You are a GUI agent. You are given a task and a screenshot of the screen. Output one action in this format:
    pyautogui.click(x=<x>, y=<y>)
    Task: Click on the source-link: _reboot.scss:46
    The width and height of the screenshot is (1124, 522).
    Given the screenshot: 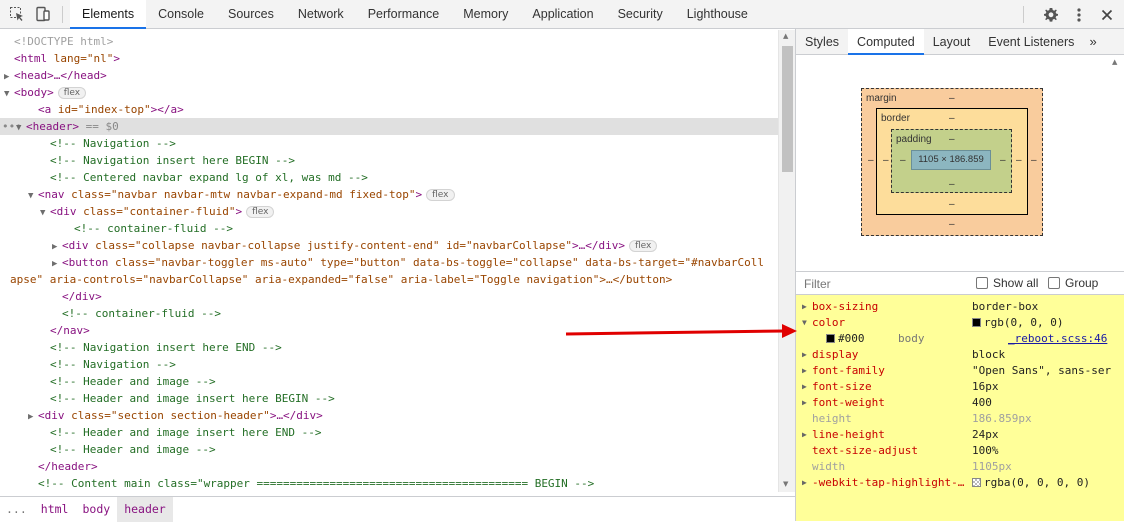 What is the action you would take?
    pyautogui.click(x=1057, y=339)
    